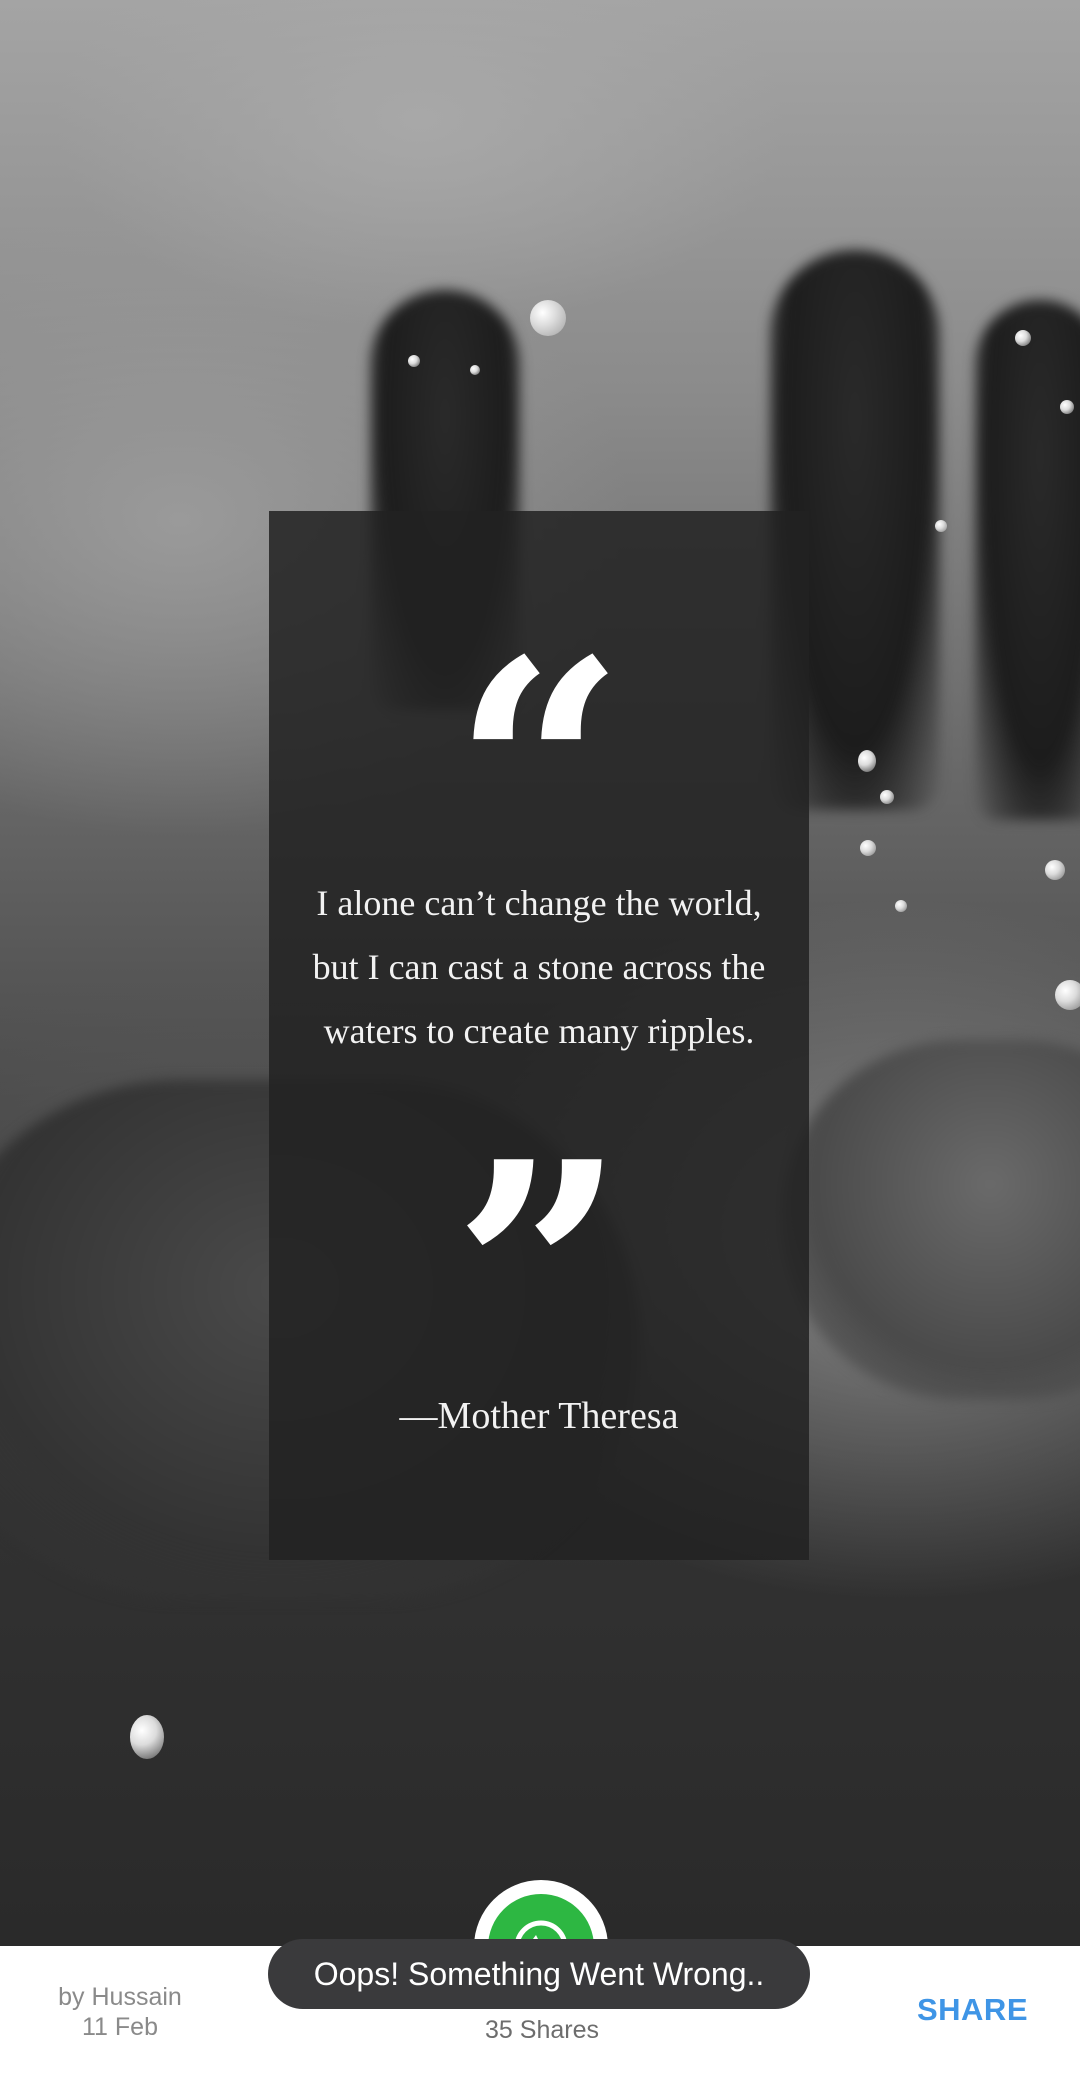 Image resolution: width=1080 pixels, height=2074 pixels. What do you see at coordinates (930, 1220) in the screenshot?
I see `palm-shape` at bounding box center [930, 1220].